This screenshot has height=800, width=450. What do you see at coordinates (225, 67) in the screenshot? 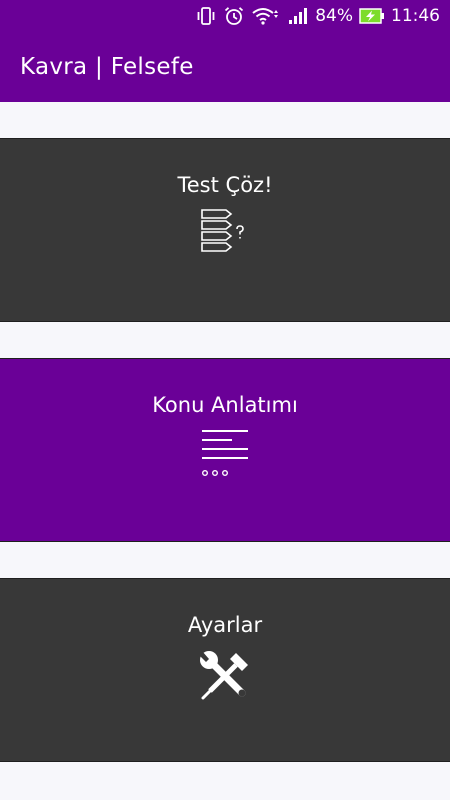
I see `app-bar: Kavra | Felsefe` at bounding box center [225, 67].